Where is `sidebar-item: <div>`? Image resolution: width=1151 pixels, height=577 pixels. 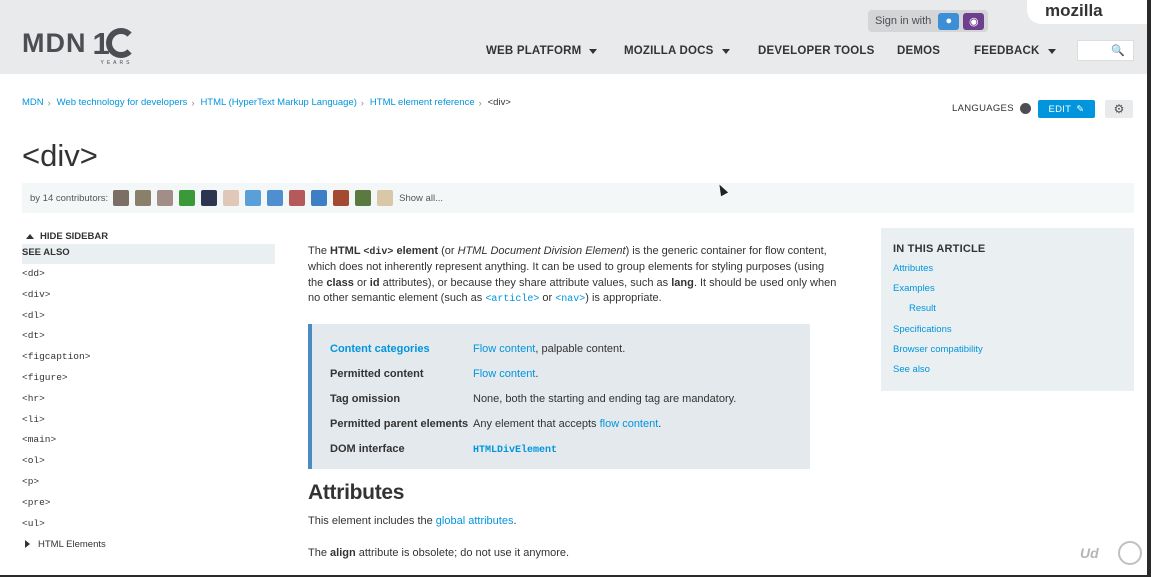
sidebar-item: <div> is located at coordinates (148, 295).